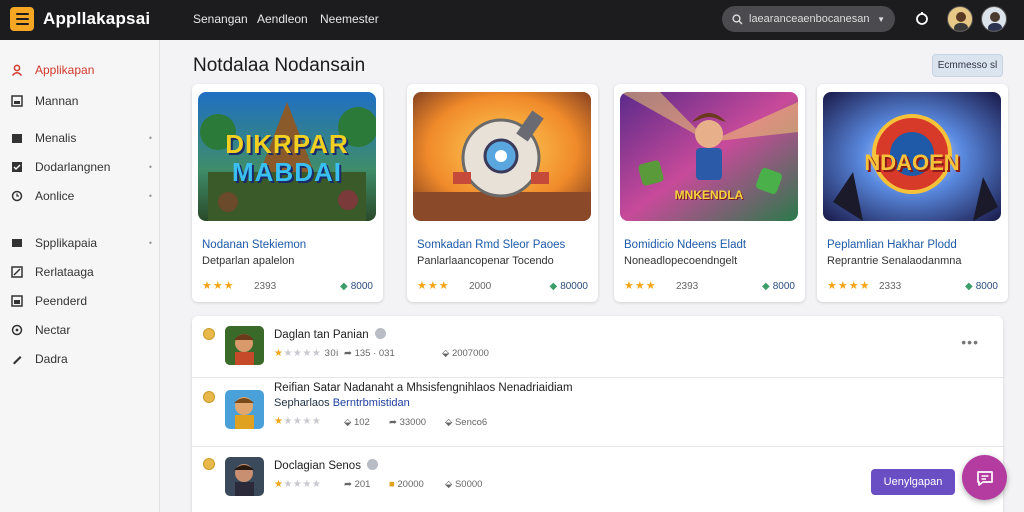 The image size is (1024, 512). Describe the element at coordinates (709, 156) in the screenshot. I see `card-thumbnail: MNKENDLA` at that location.